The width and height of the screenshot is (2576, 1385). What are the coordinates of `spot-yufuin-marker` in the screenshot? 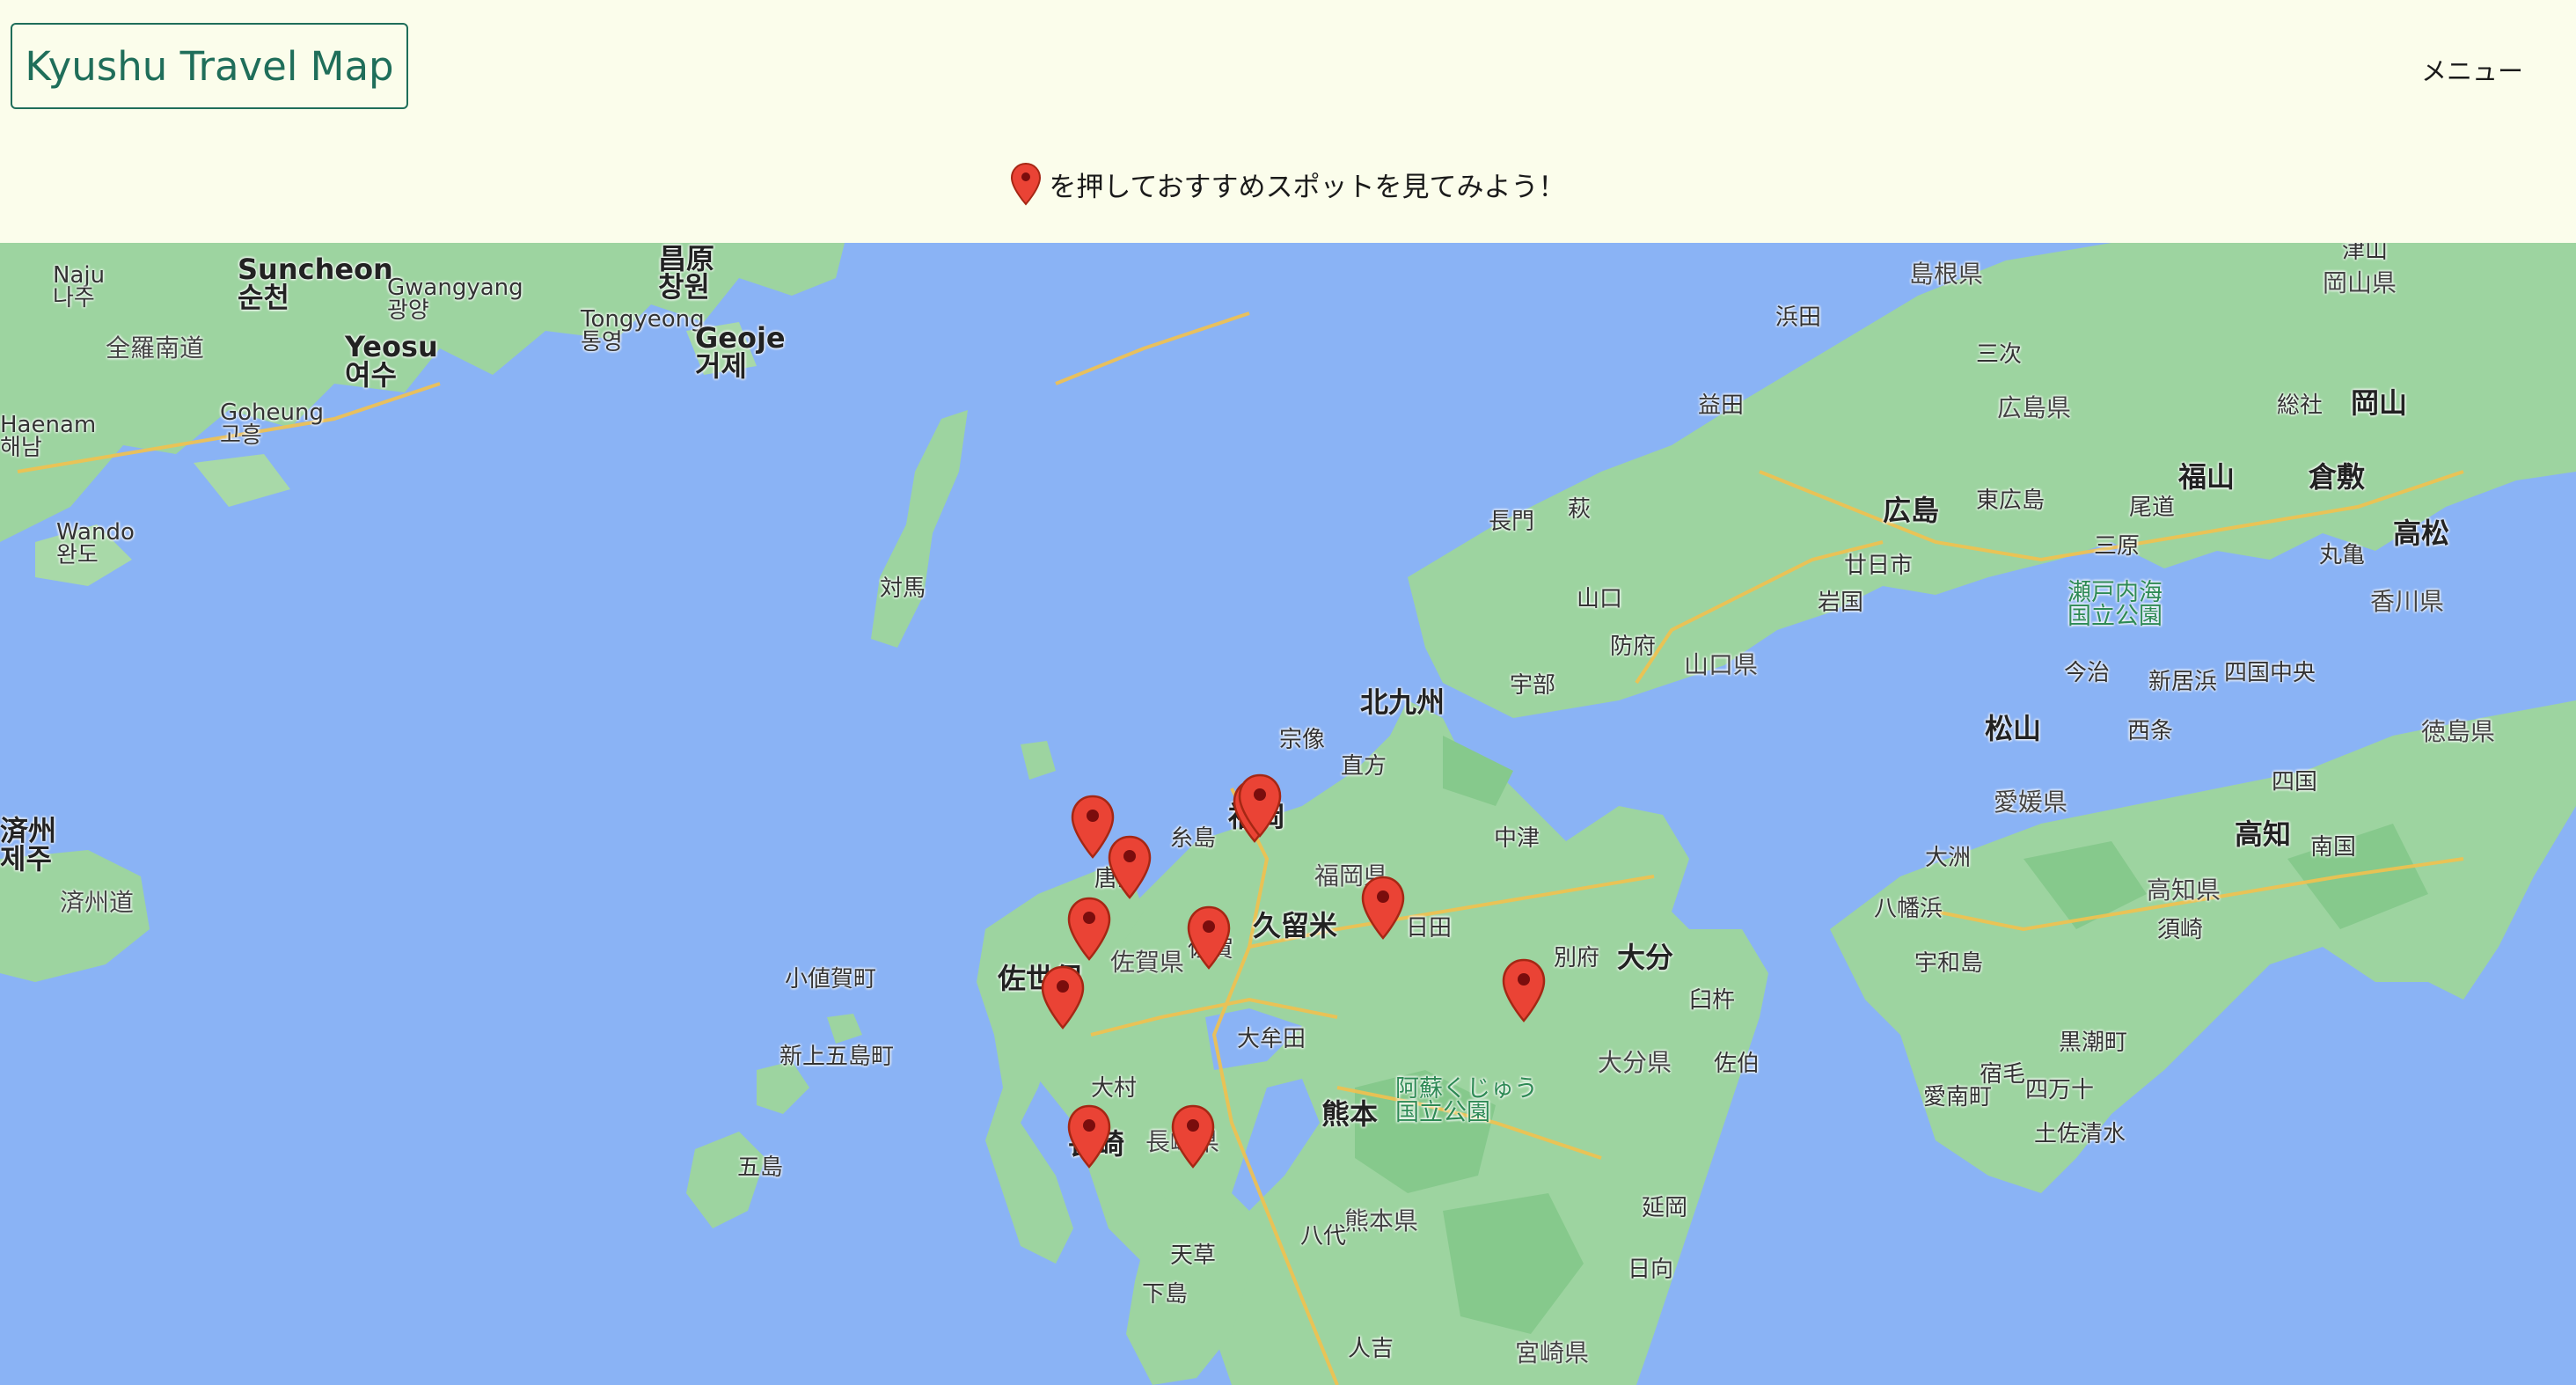 It's located at (1524, 990).